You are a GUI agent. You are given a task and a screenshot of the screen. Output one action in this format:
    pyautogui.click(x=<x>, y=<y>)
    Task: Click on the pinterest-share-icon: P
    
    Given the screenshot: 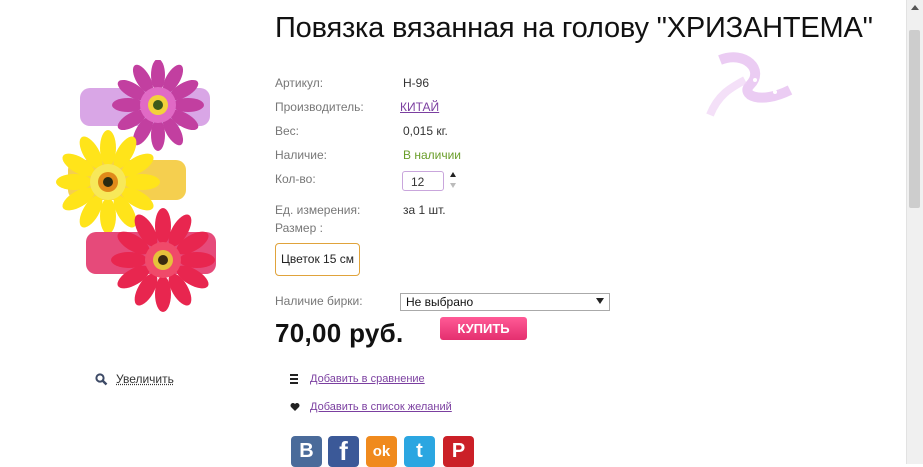 What is the action you would take?
    pyautogui.click(x=458, y=451)
    